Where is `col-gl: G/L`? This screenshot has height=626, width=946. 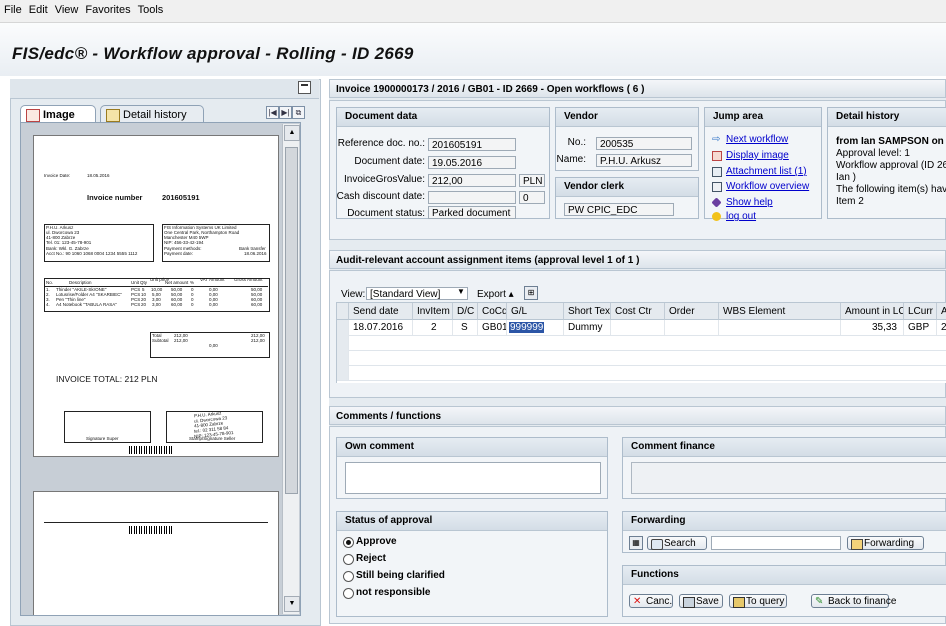
col-gl: G/L is located at coordinates (535, 311).